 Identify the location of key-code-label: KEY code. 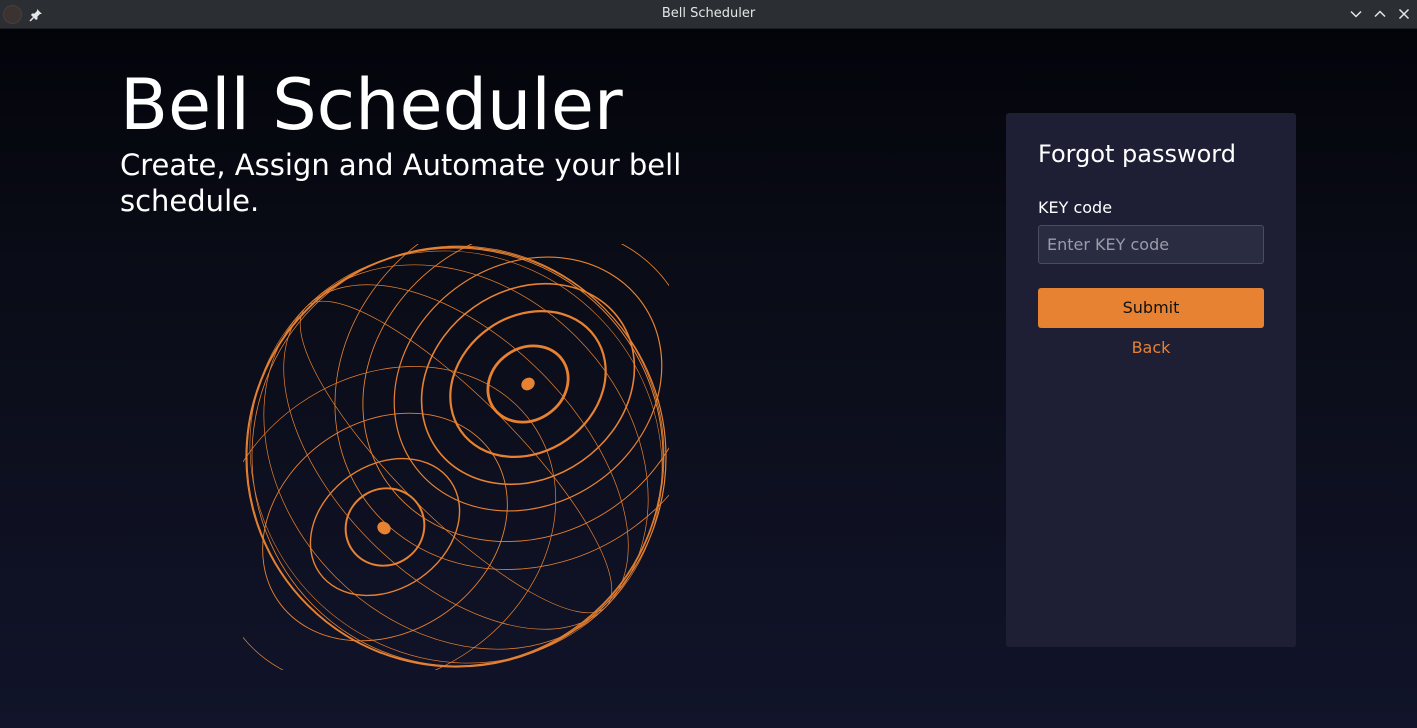
(1075, 207).